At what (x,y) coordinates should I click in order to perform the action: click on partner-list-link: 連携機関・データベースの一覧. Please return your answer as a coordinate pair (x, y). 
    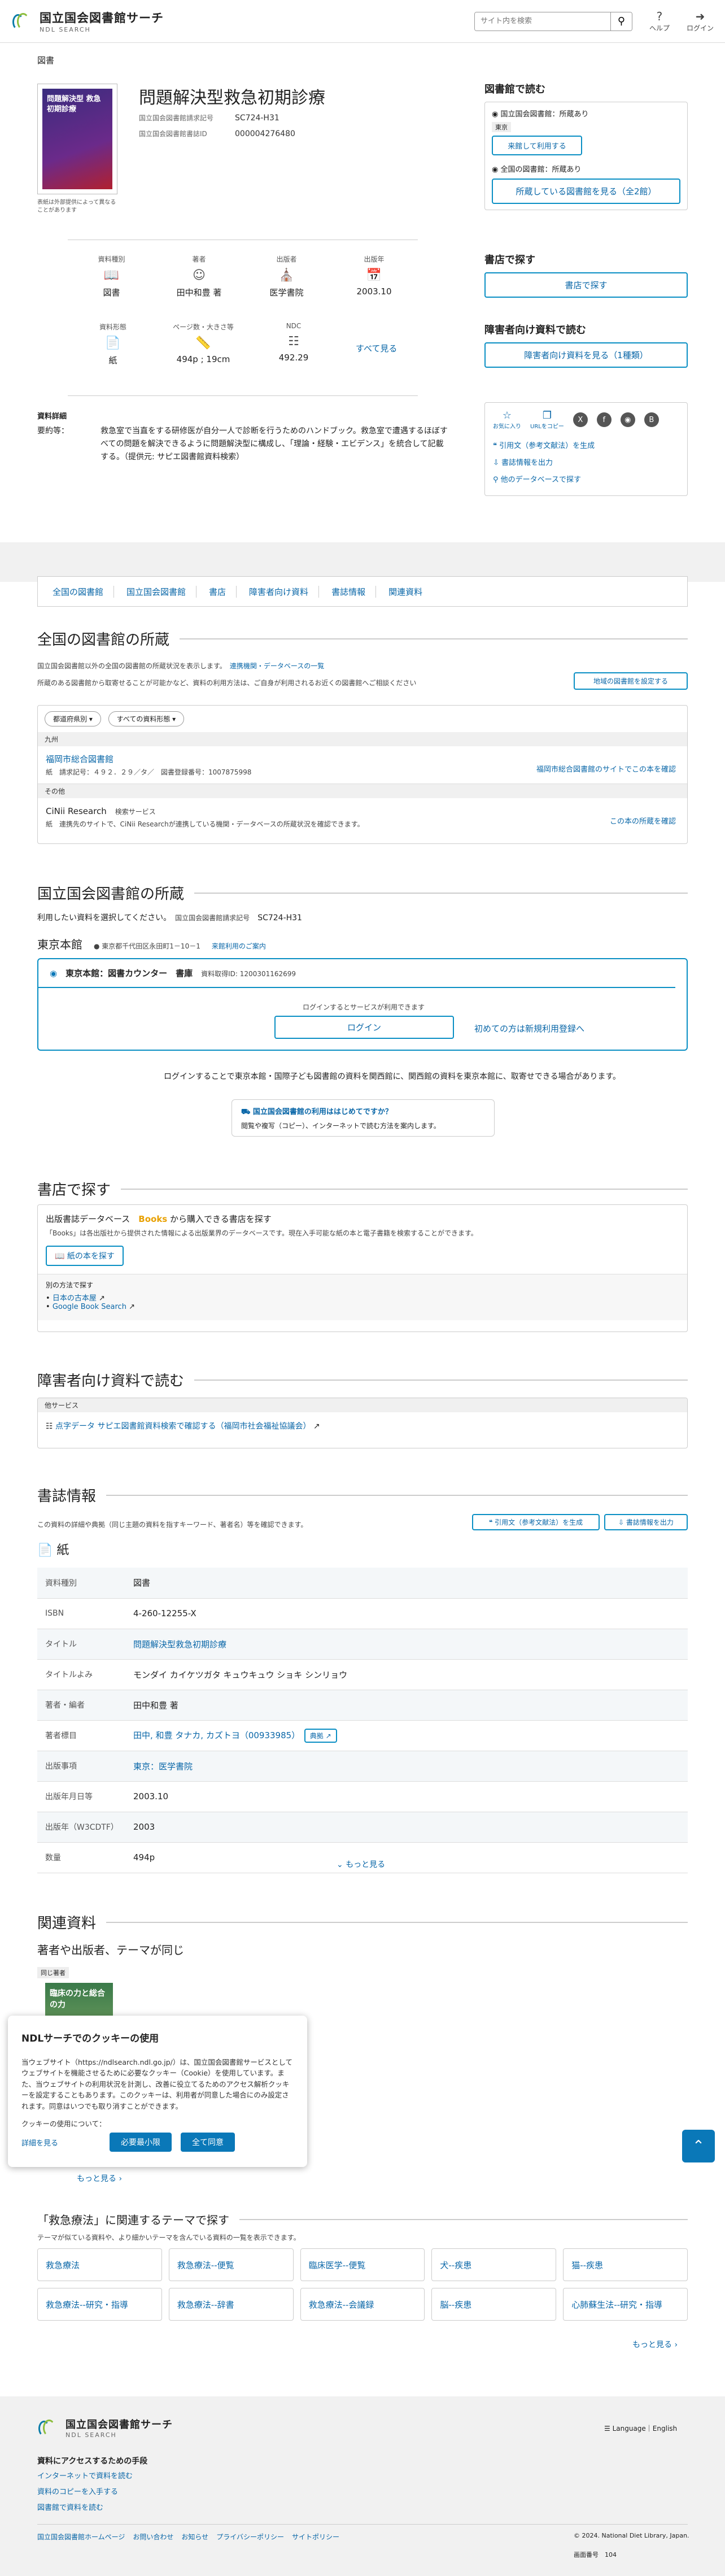
    Looking at the image, I should click on (277, 666).